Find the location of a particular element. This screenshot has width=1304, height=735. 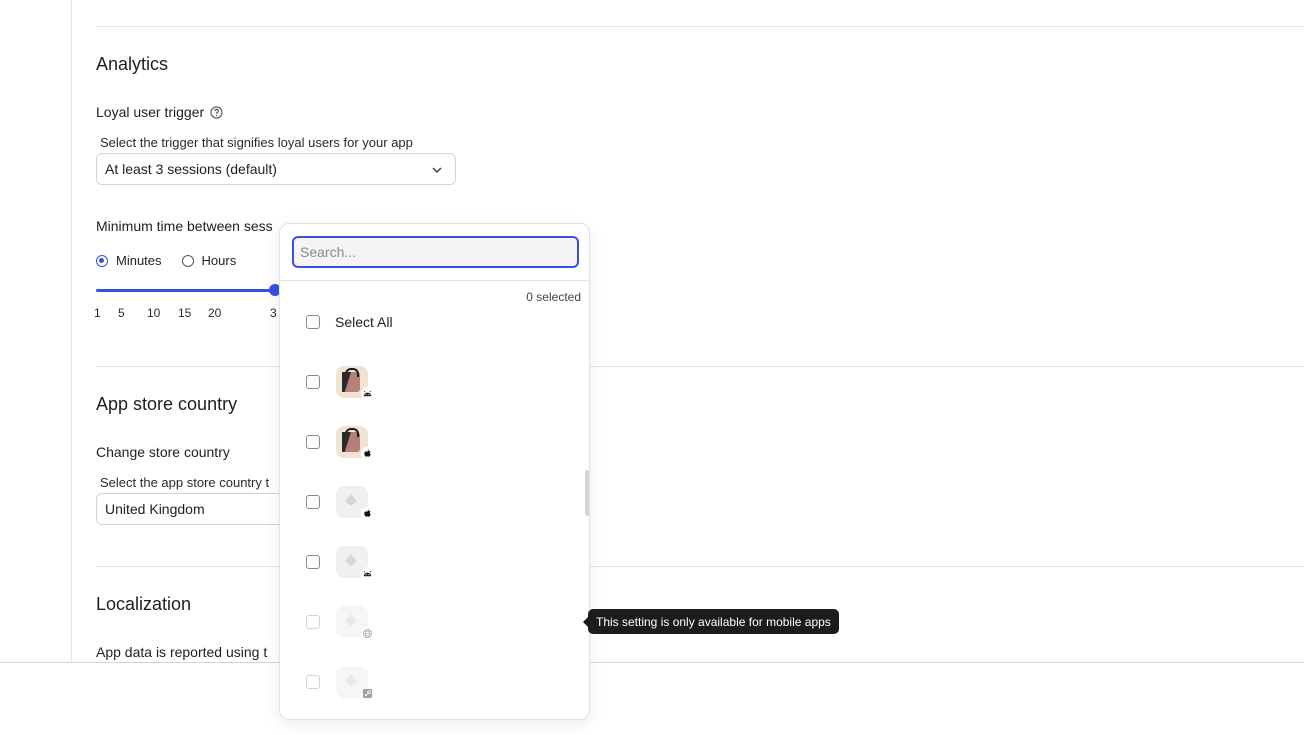

analytics-title: Analytics is located at coordinates (132, 64).